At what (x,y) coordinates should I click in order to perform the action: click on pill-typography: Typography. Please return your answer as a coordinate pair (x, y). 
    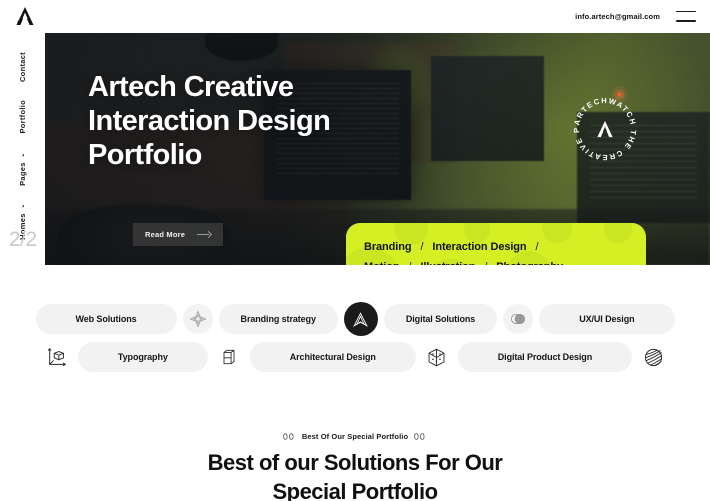
    Looking at the image, I should click on (142, 357).